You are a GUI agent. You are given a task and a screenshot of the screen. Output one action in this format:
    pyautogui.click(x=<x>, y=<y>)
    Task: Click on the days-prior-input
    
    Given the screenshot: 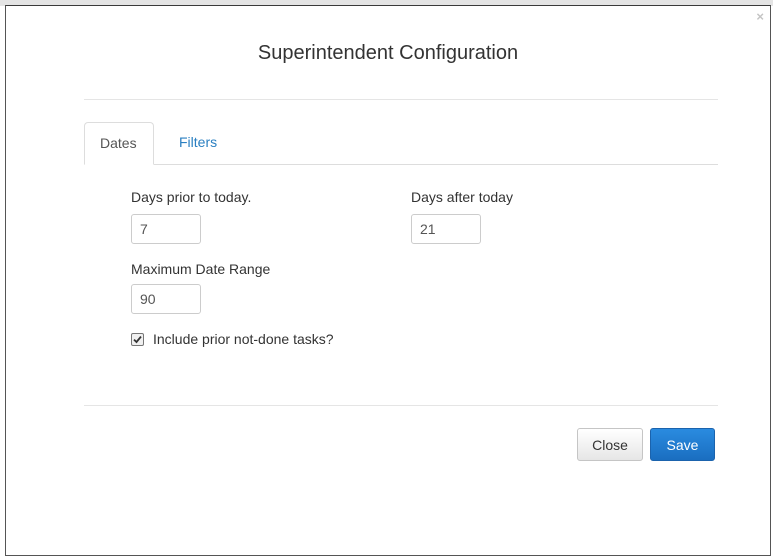 What is the action you would take?
    pyautogui.click(x=166, y=229)
    